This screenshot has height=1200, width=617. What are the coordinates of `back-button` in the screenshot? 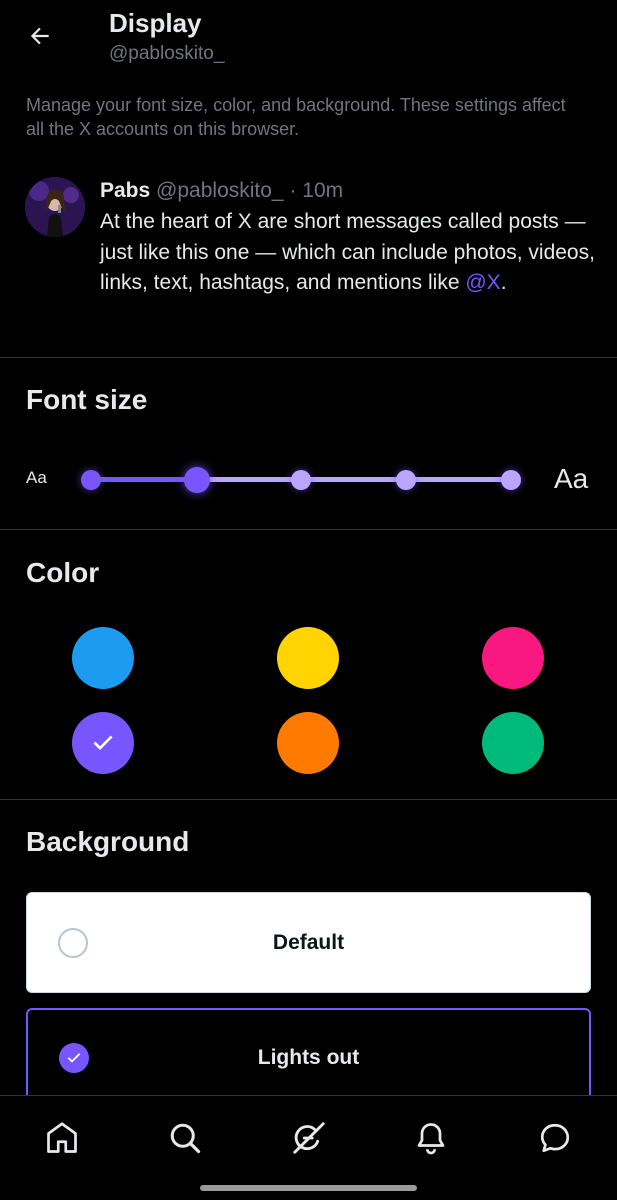 It's located at (40, 36).